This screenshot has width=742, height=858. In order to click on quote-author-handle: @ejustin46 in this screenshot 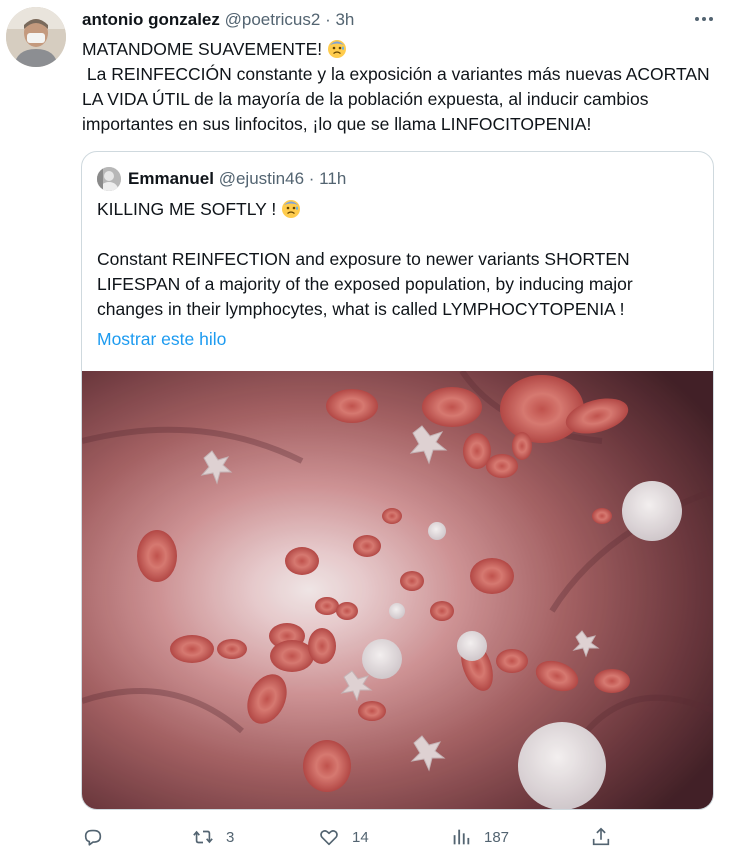, I will do `click(261, 178)`.